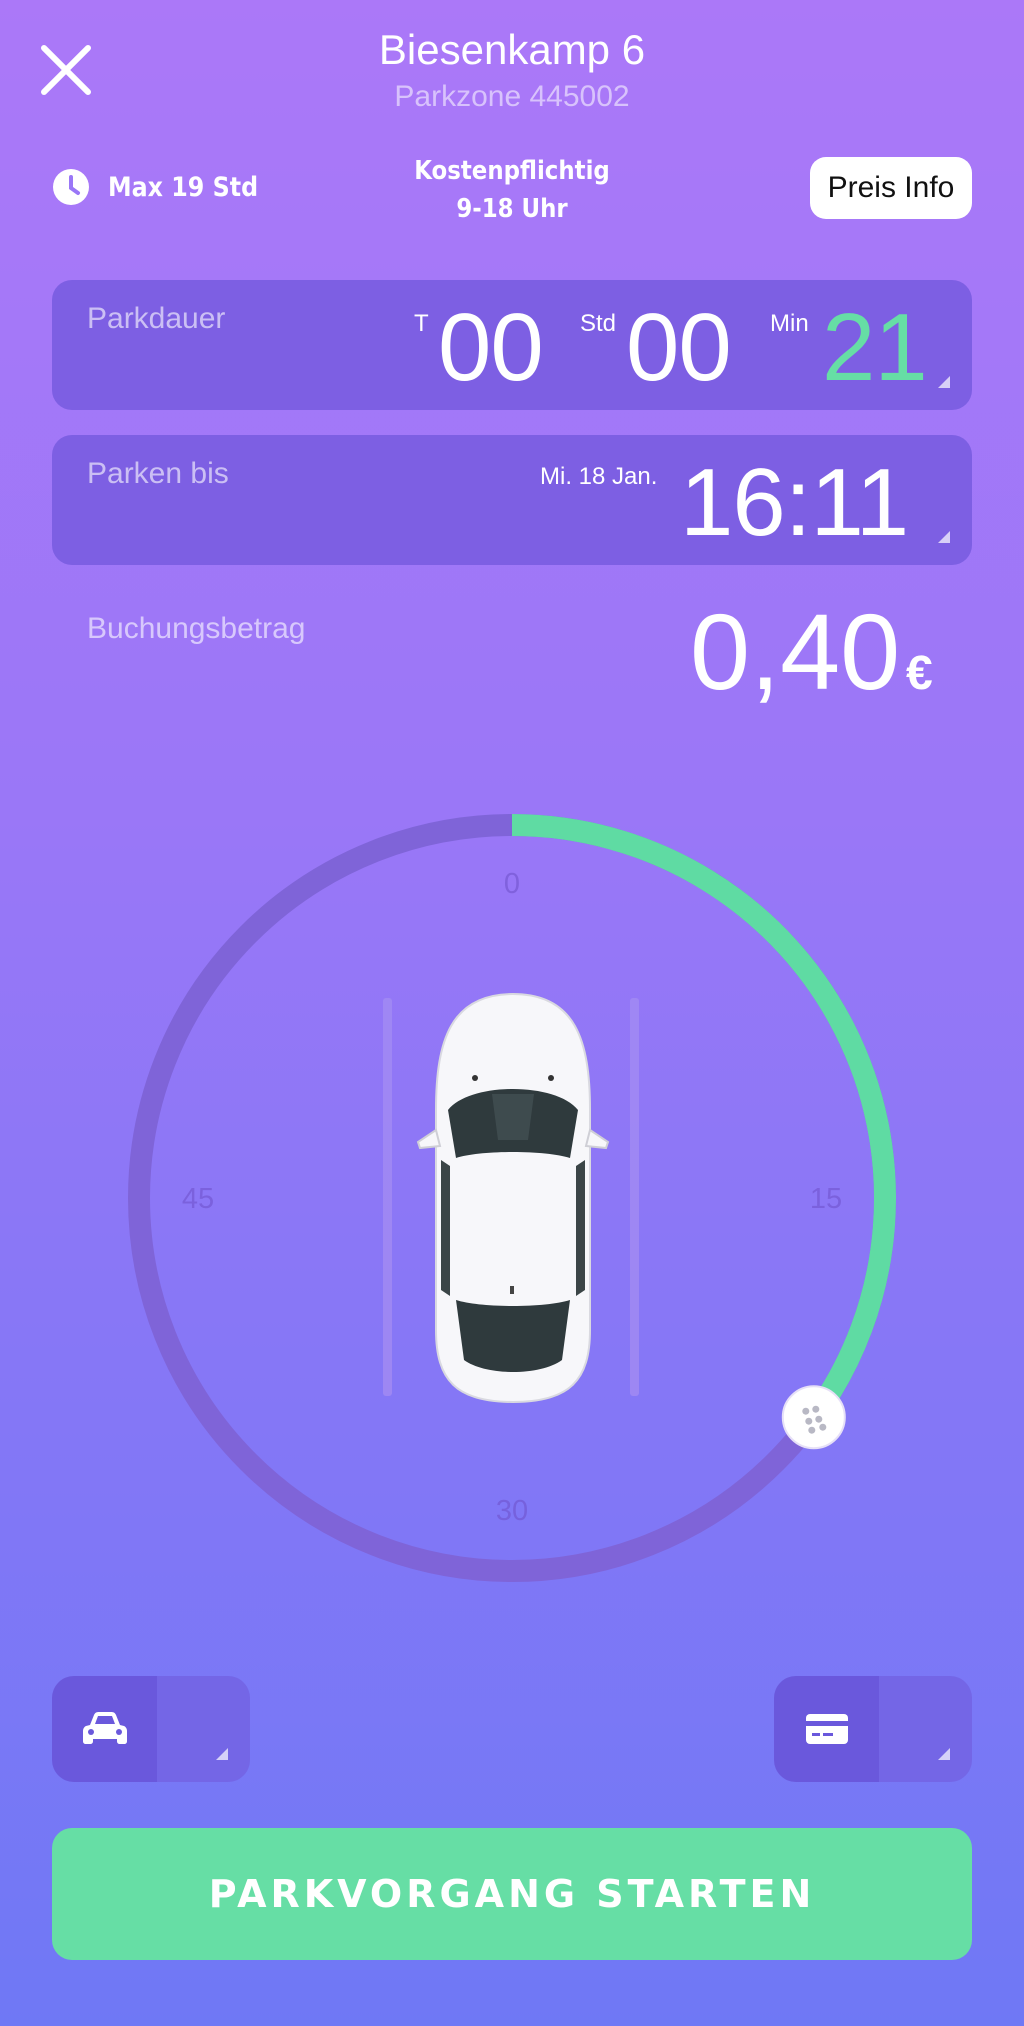 This screenshot has width=1024, height=2026. Describe the element at coordinates (421, 323) in the screenshot. I see `days-unit: T` at that location.